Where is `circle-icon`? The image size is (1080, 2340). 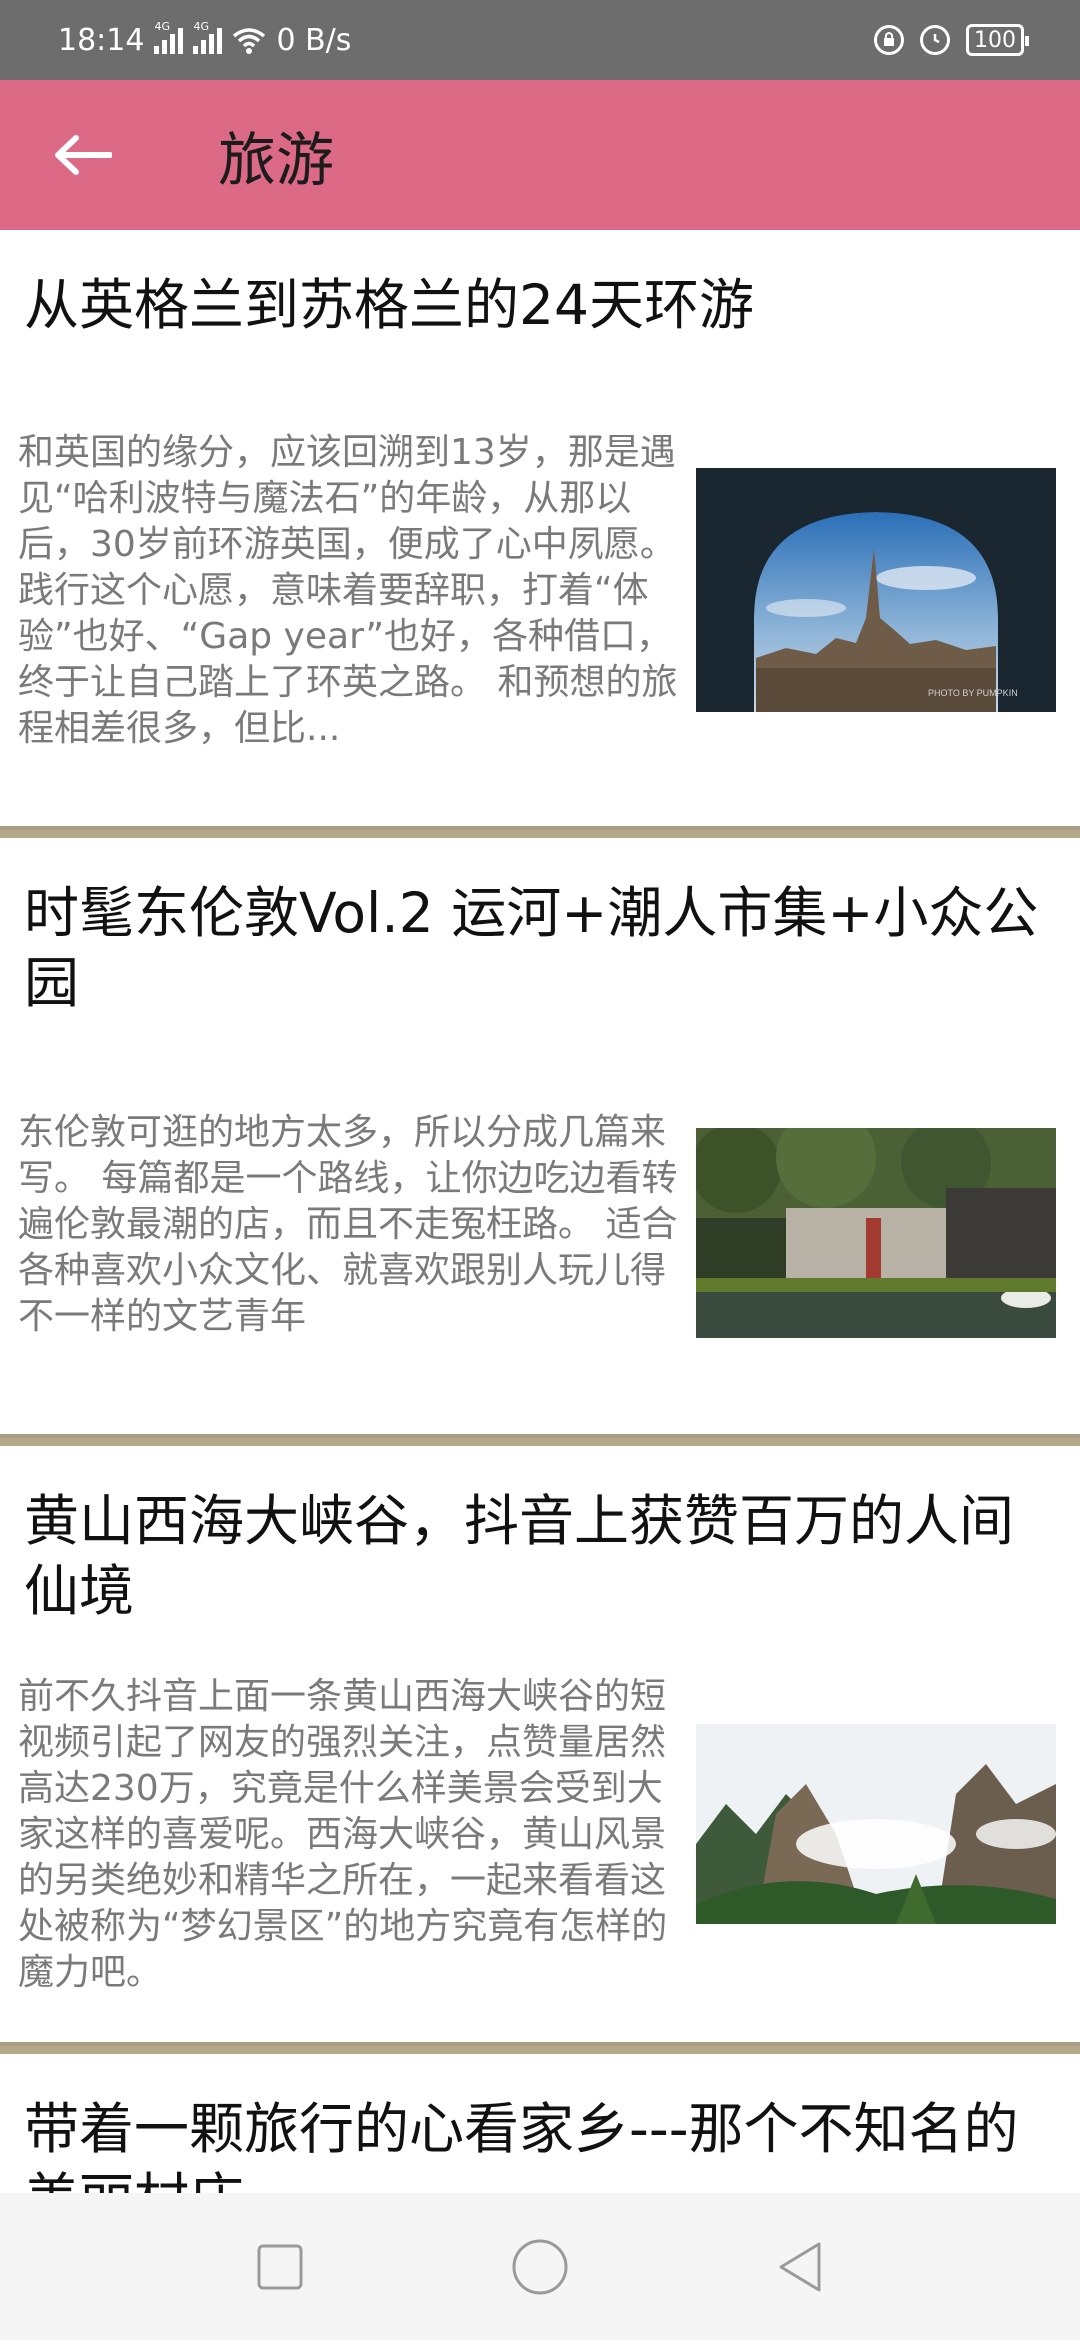
circle-icon is located at coordinates (540, 2266).